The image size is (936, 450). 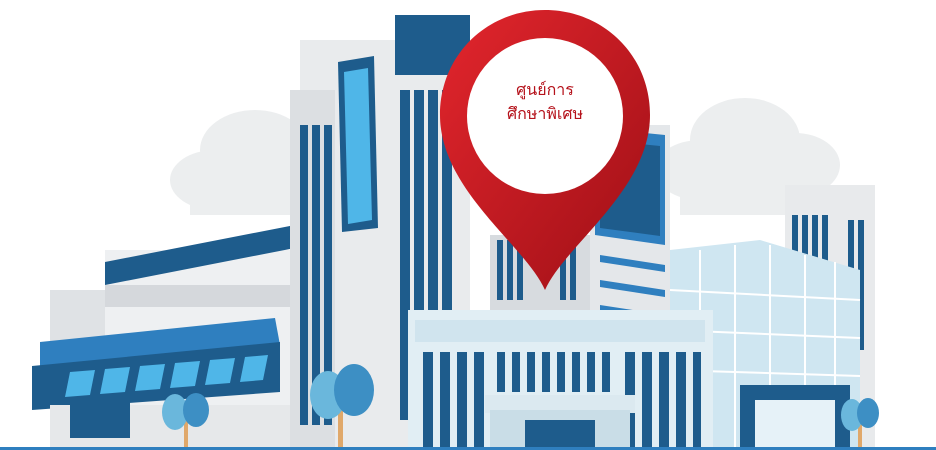 What do you see at coordinates (545, 102) in the screenshot?
I see `pin-label: ศูนย์การ ศึกษาพิเศษ` at bounding box center [545, 102].